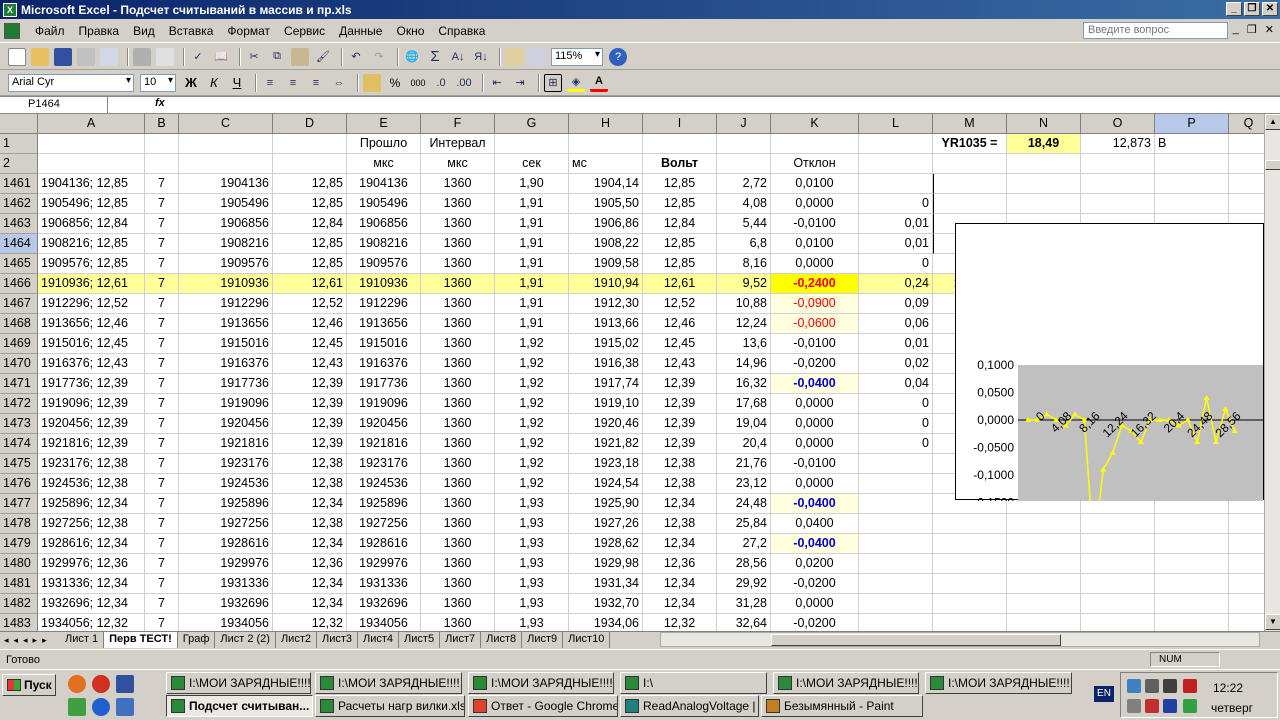  I want to click on cell-k-1463: -0,0100, so click(815, 224).